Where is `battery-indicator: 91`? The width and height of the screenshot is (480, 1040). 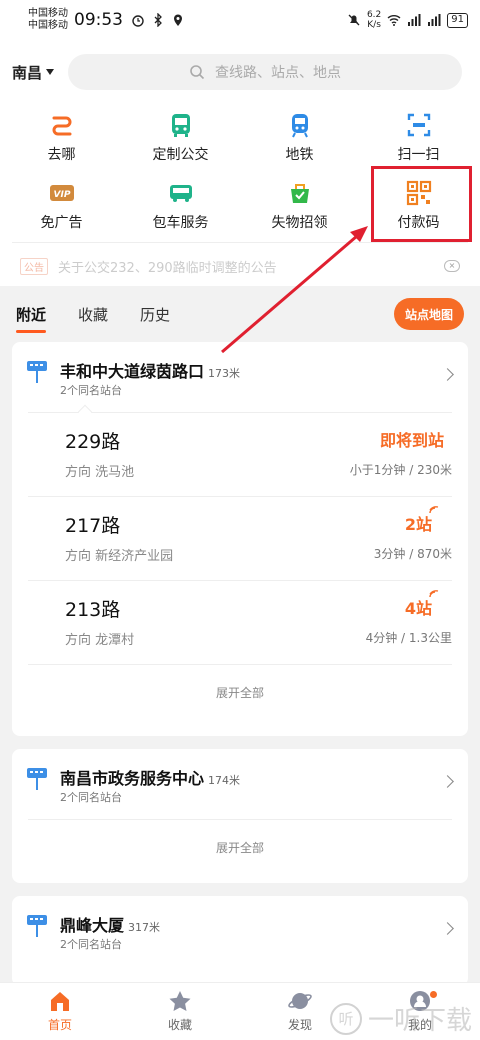
battery-indicator: 91 is located at coordinates (457, 20).